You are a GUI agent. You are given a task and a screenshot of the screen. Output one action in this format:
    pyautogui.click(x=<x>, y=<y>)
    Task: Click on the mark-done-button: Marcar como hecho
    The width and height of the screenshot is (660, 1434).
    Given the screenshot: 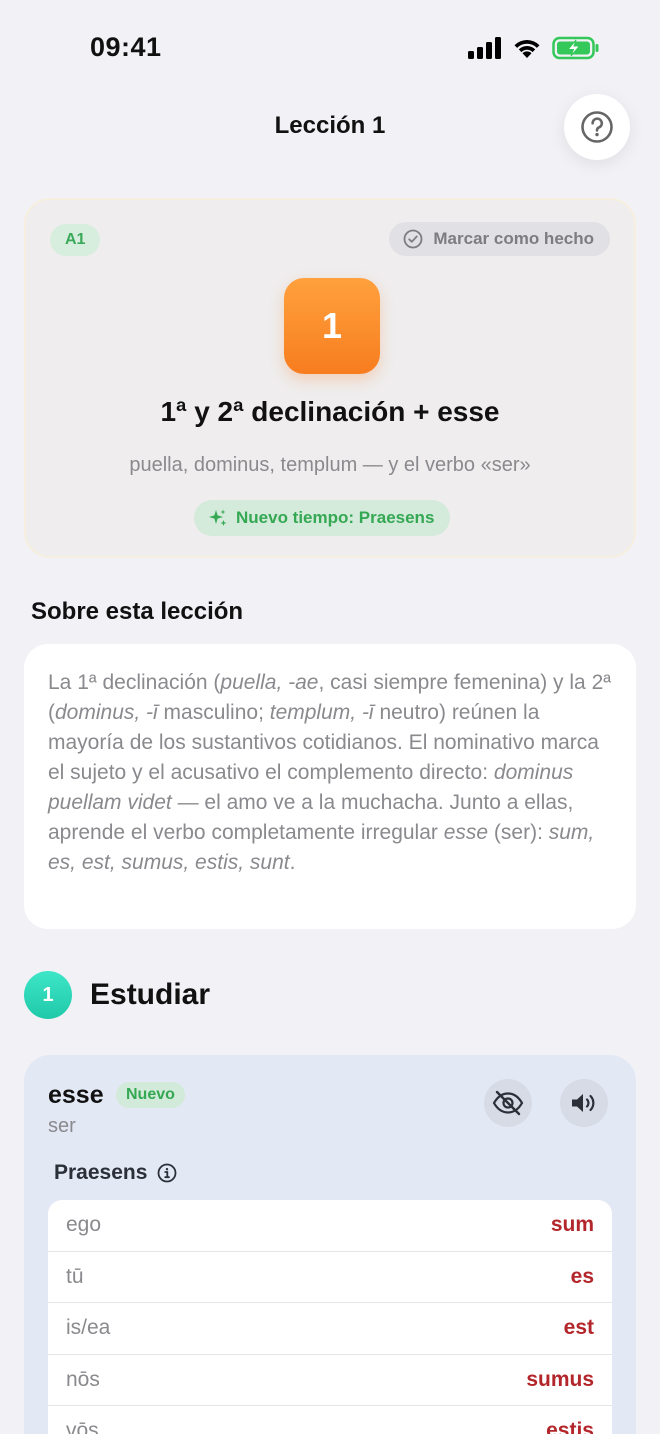 What is the action you would take?
    pyautogui.click(x=499, y=239)
    